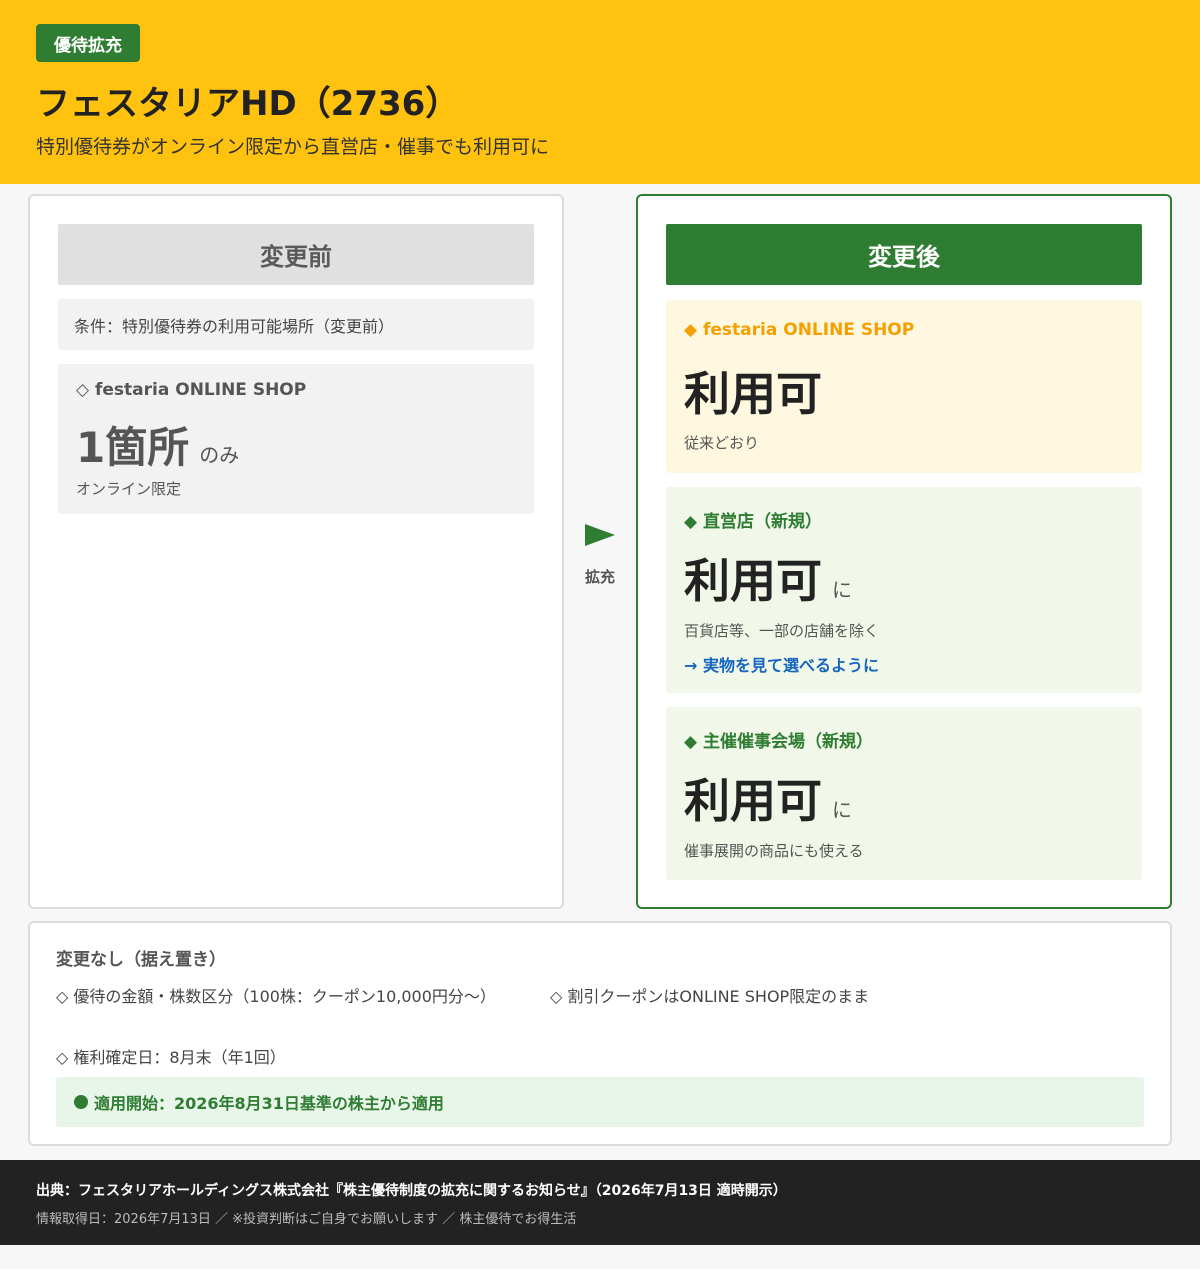 This screenshot has width=1200, height=1269. I want to click on after-event-suffix: に, so click(842, 810).